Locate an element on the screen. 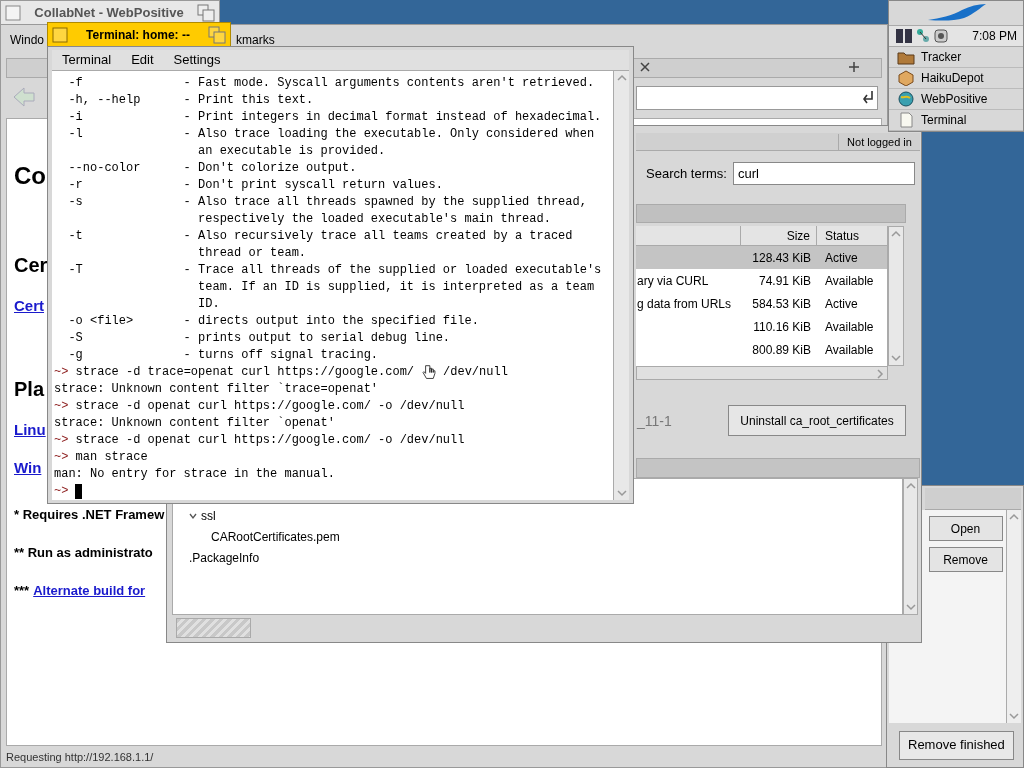 This screenshot has width=1024, height=768. table-cell-text: 74.91 KiB is located at coordinates (784, 281).